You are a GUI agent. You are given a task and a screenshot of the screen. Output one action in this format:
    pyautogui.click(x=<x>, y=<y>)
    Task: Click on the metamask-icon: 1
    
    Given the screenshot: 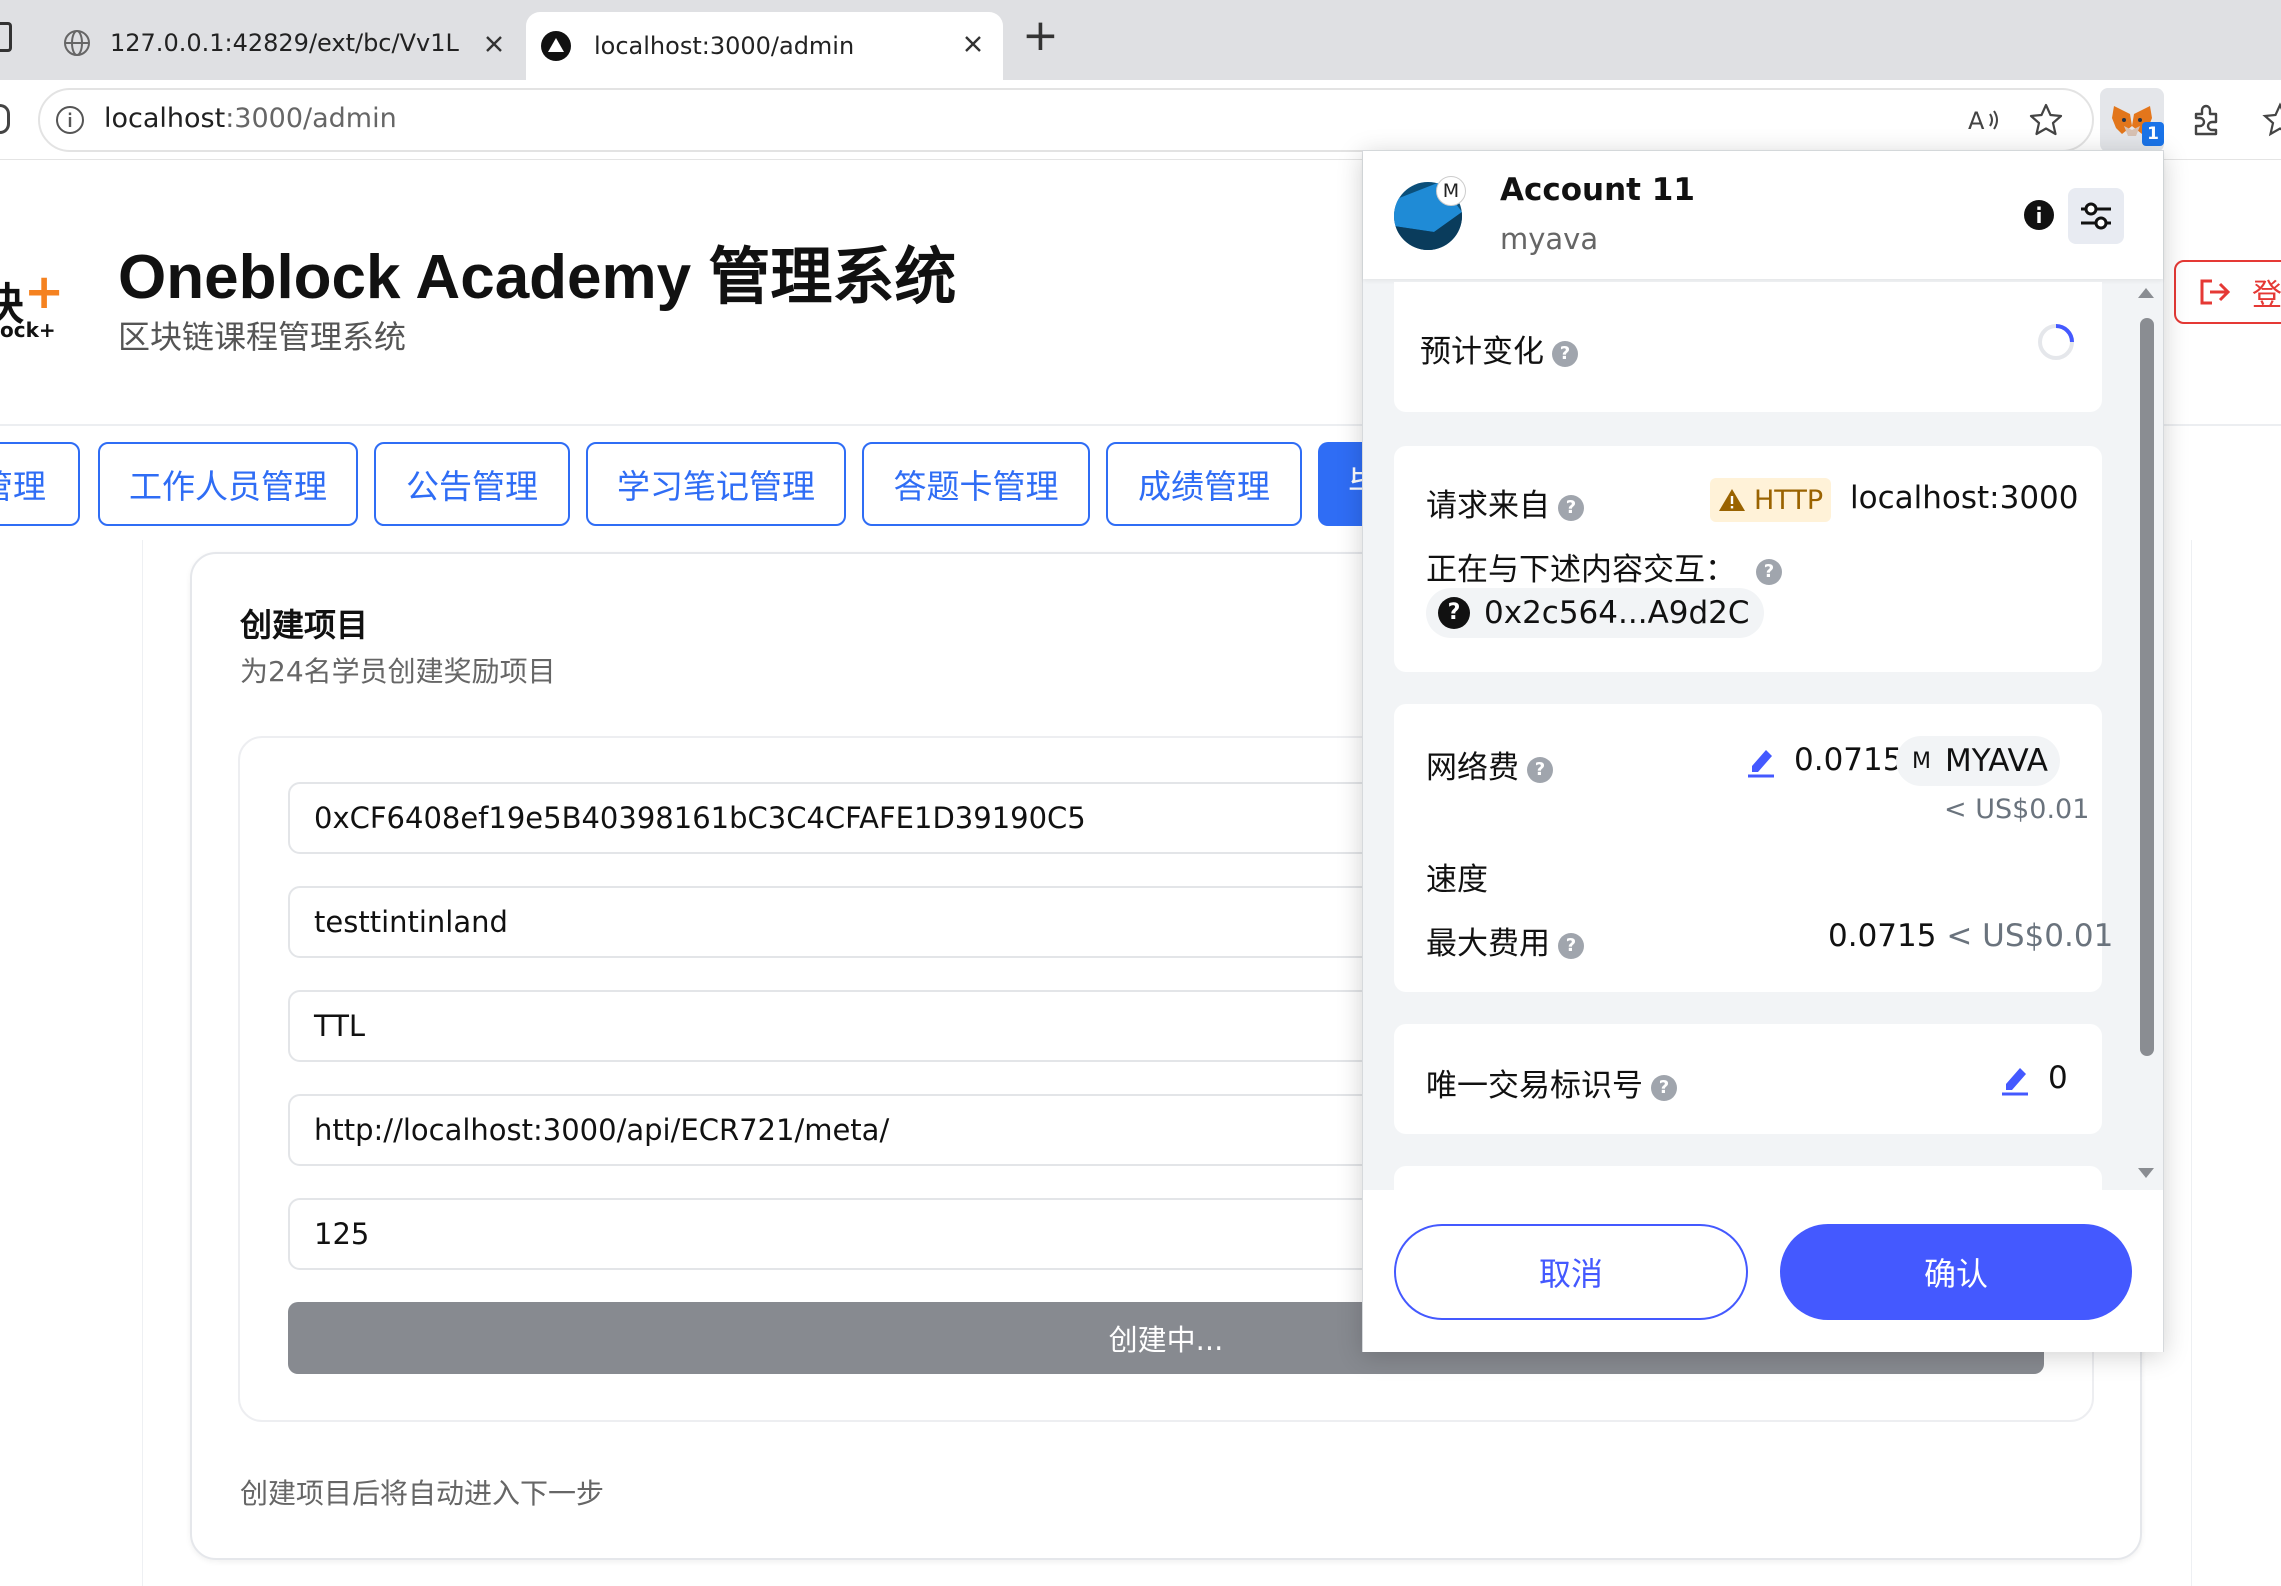 What is the action you would take?
    pyautogui.click(x=2132, y=120)
    